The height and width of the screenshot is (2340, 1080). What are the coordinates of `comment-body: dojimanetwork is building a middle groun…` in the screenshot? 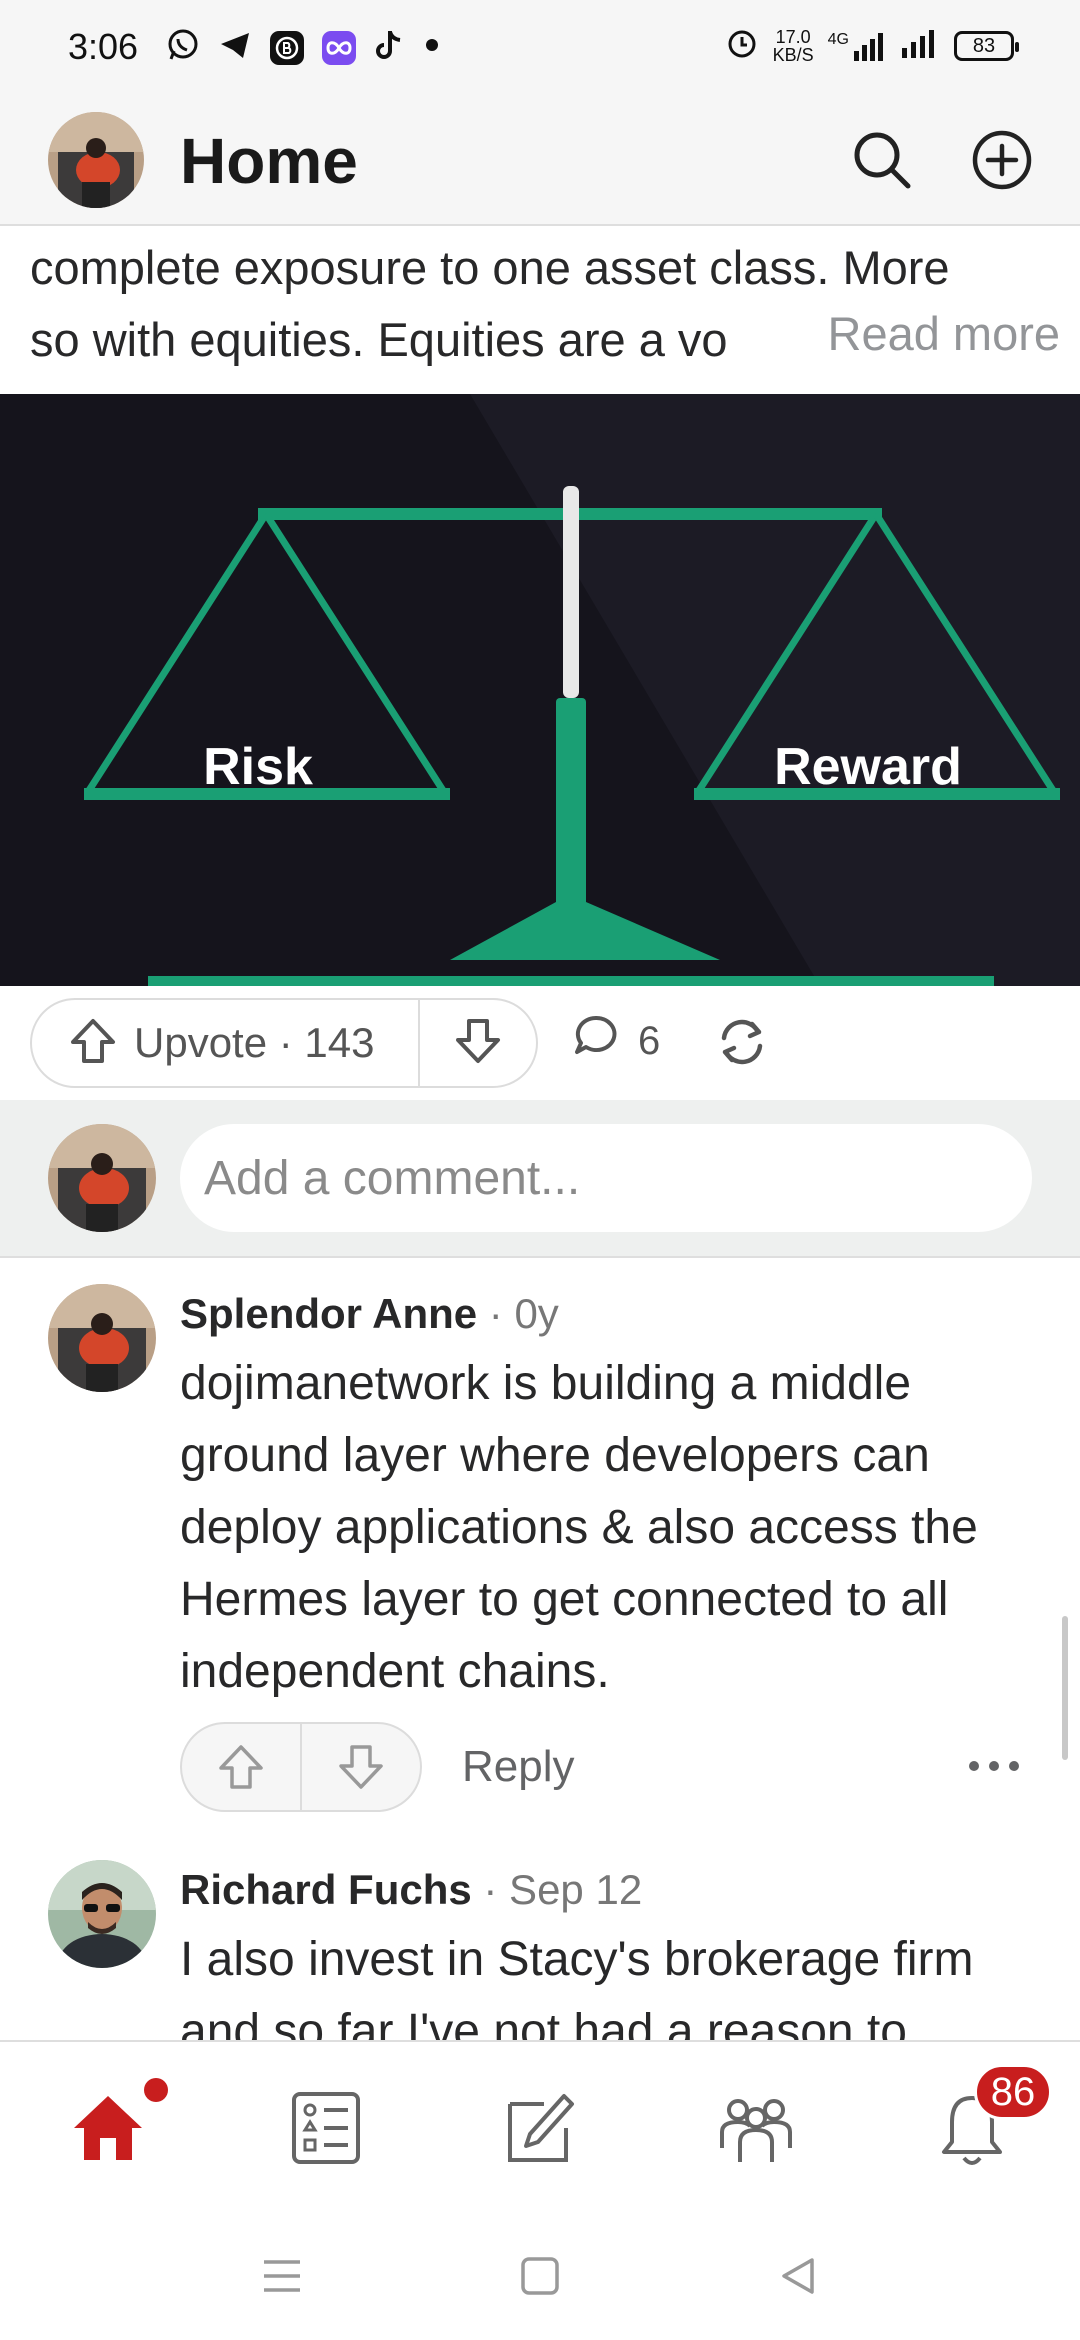 It's located at (579, 1527).